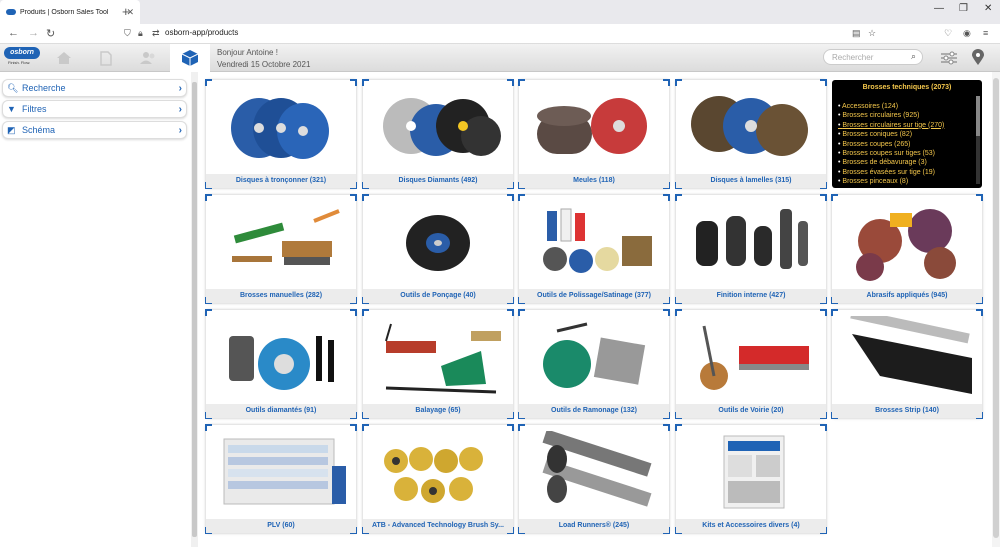 The image size is (1000, 547). What do you see at coordinates (978, 57) in the screenshot?
I see `location-pin-icon` at bounding box center [978, 57].